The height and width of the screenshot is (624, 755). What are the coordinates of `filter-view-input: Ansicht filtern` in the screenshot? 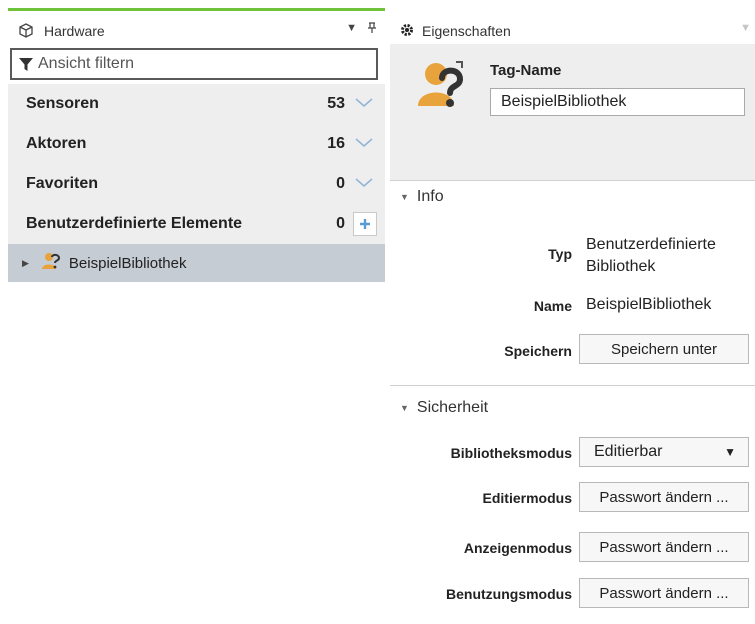 It's located at (194, 64).